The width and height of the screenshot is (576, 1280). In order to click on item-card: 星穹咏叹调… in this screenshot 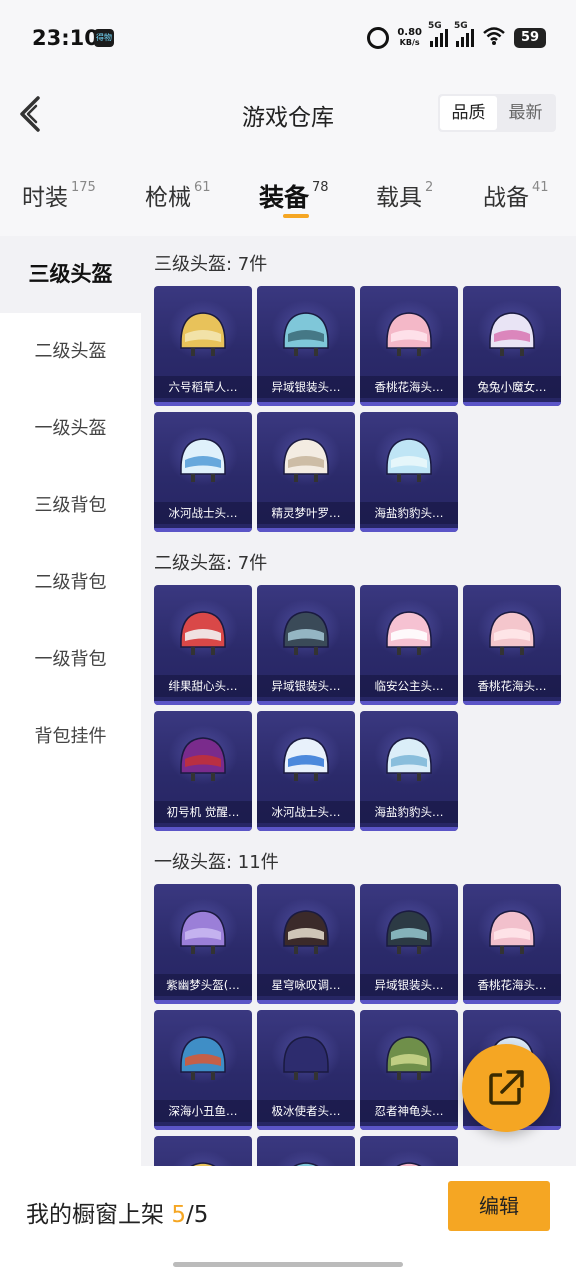, I will do `click(306, 944)`.